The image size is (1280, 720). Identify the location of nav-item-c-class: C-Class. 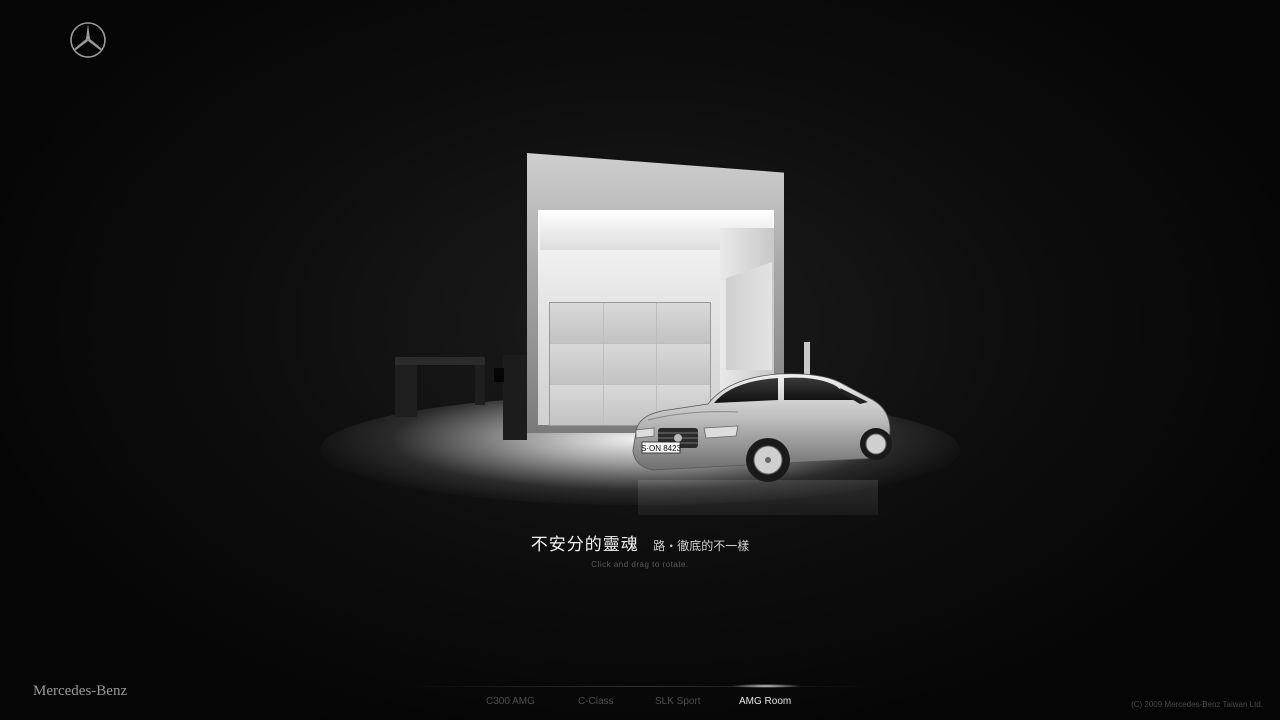
(596, 701).